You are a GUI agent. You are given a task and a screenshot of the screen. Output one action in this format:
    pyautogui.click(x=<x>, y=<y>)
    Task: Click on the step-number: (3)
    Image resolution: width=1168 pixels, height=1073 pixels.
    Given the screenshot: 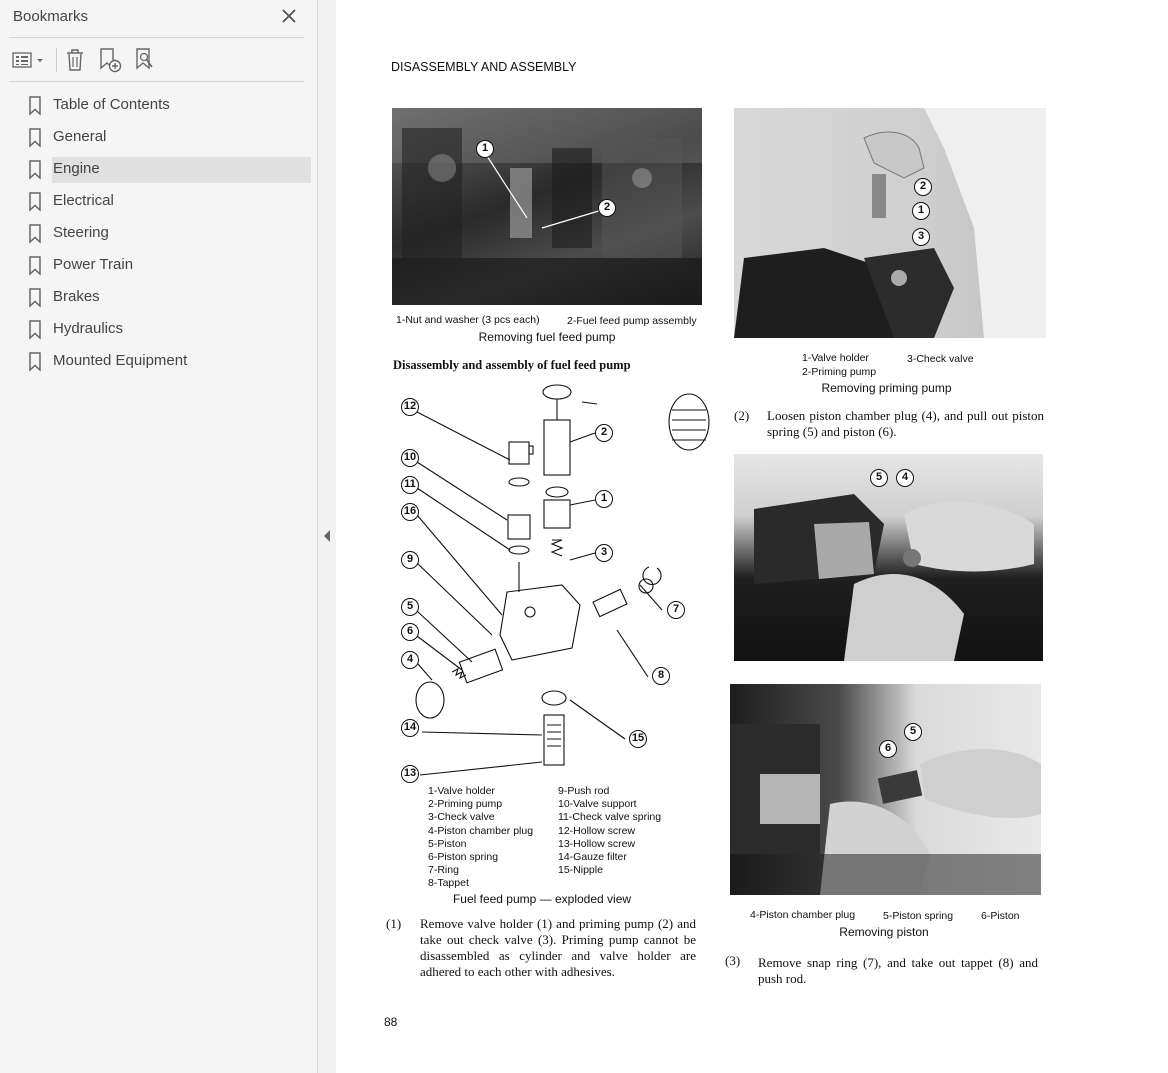 What is the action you would take?
    pyautogui.click(x=733, y=960)
    